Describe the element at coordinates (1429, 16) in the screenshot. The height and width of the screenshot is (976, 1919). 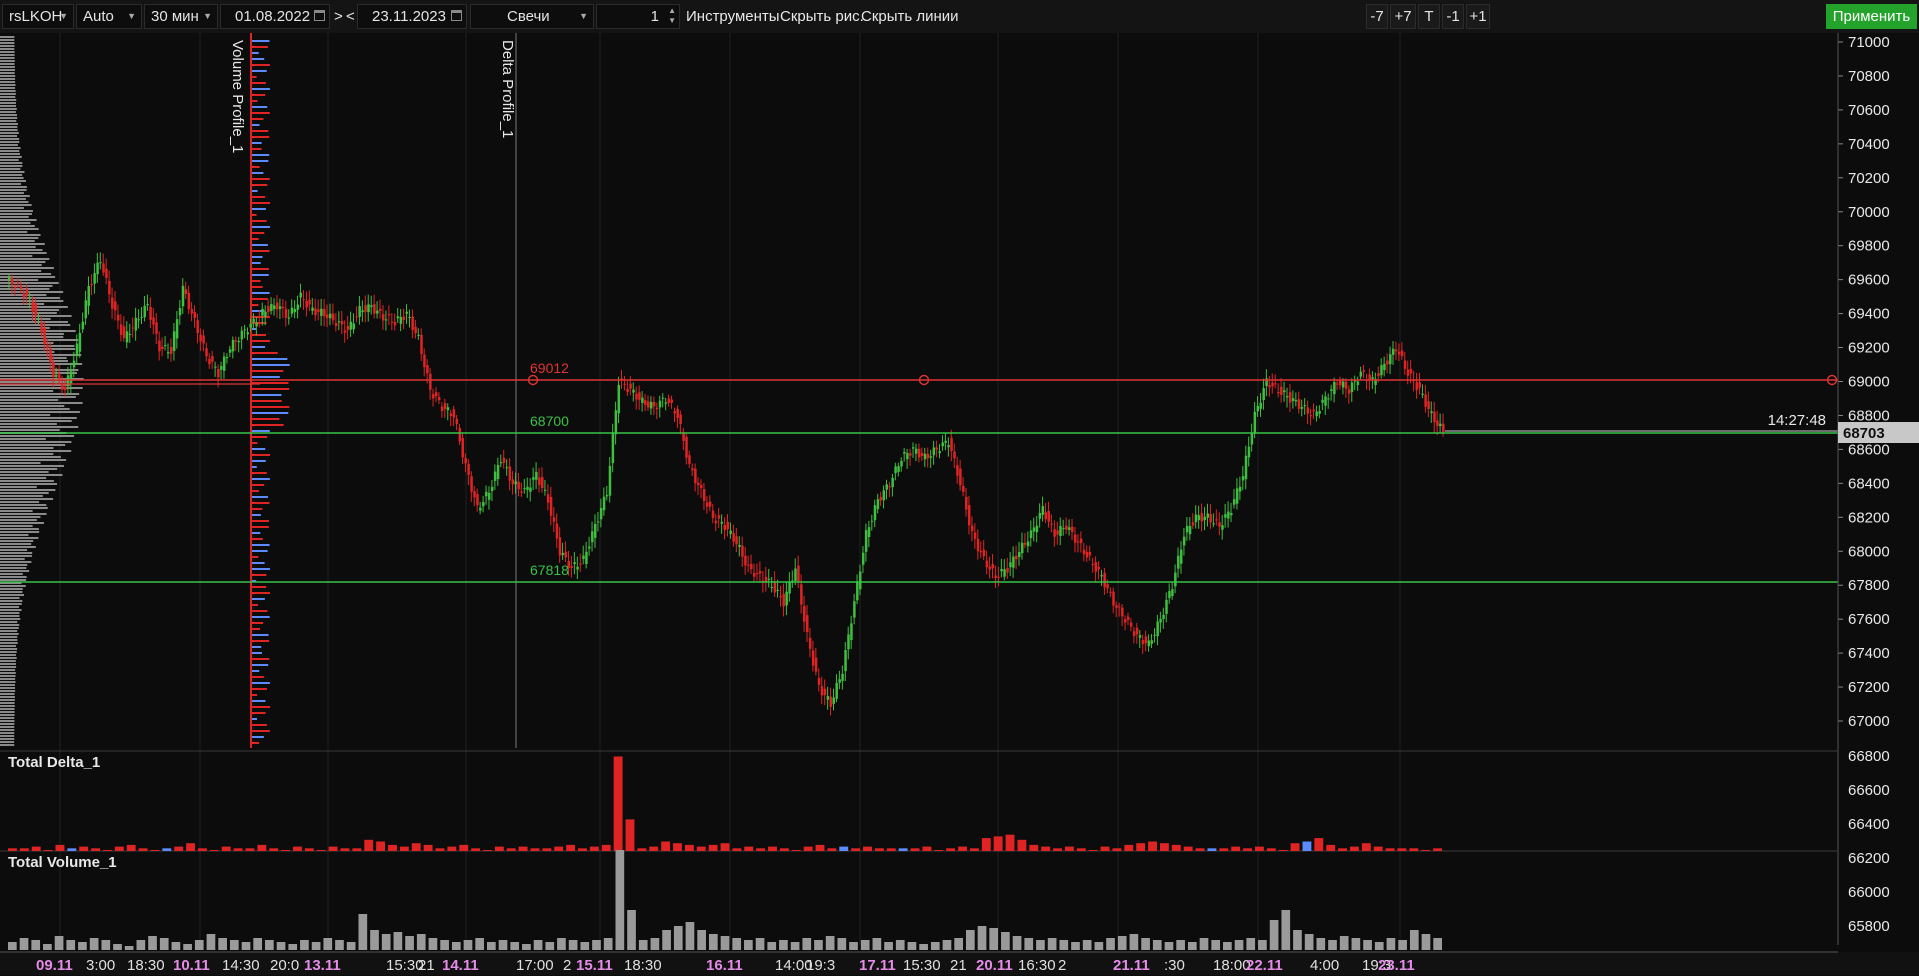
I see `t-button: T` at that location.